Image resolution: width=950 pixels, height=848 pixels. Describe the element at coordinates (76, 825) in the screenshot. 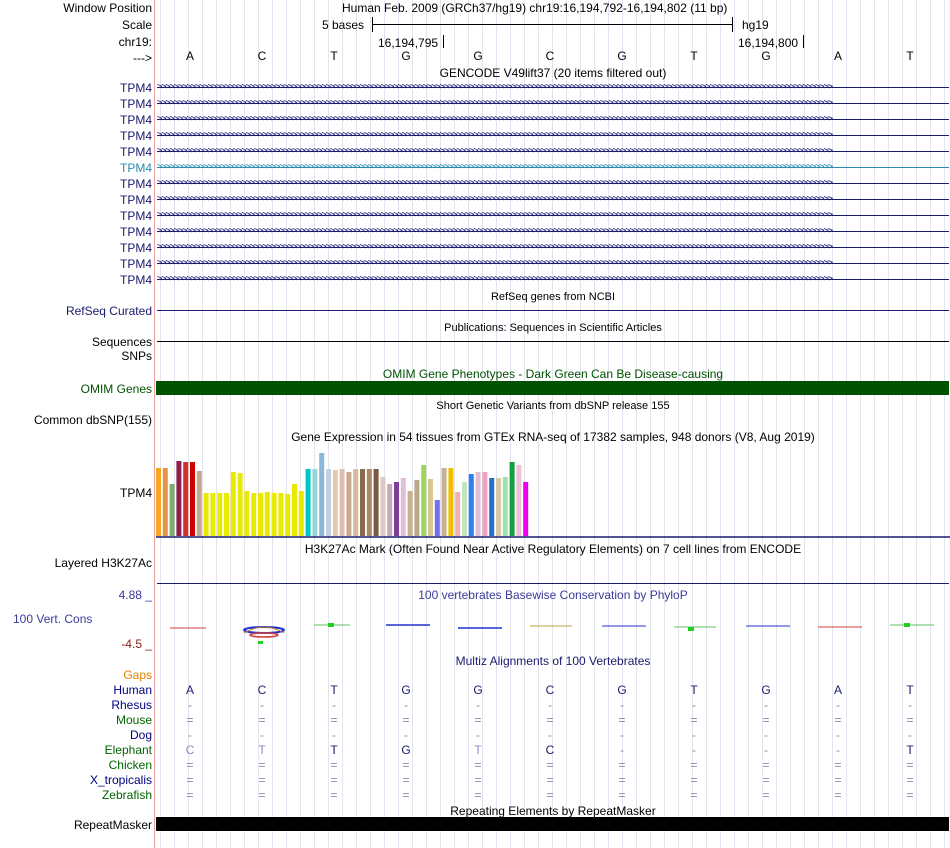

I see `repeatmasker-track-label: RepeatMasker` at that location.